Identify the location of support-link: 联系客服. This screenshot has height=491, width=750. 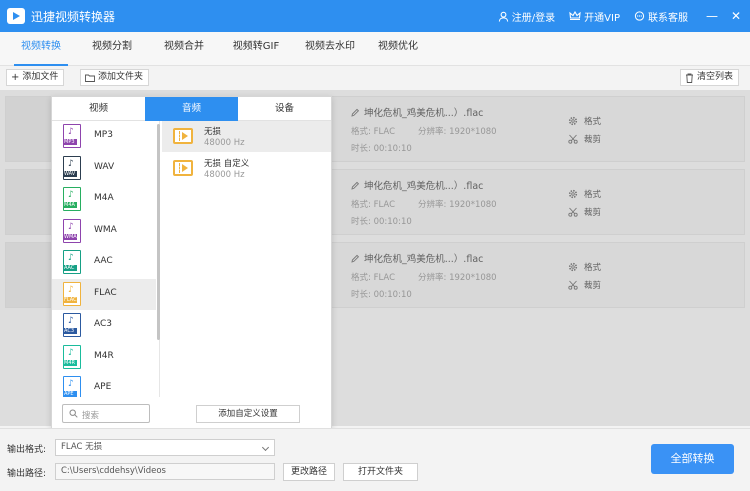
(661, 16).